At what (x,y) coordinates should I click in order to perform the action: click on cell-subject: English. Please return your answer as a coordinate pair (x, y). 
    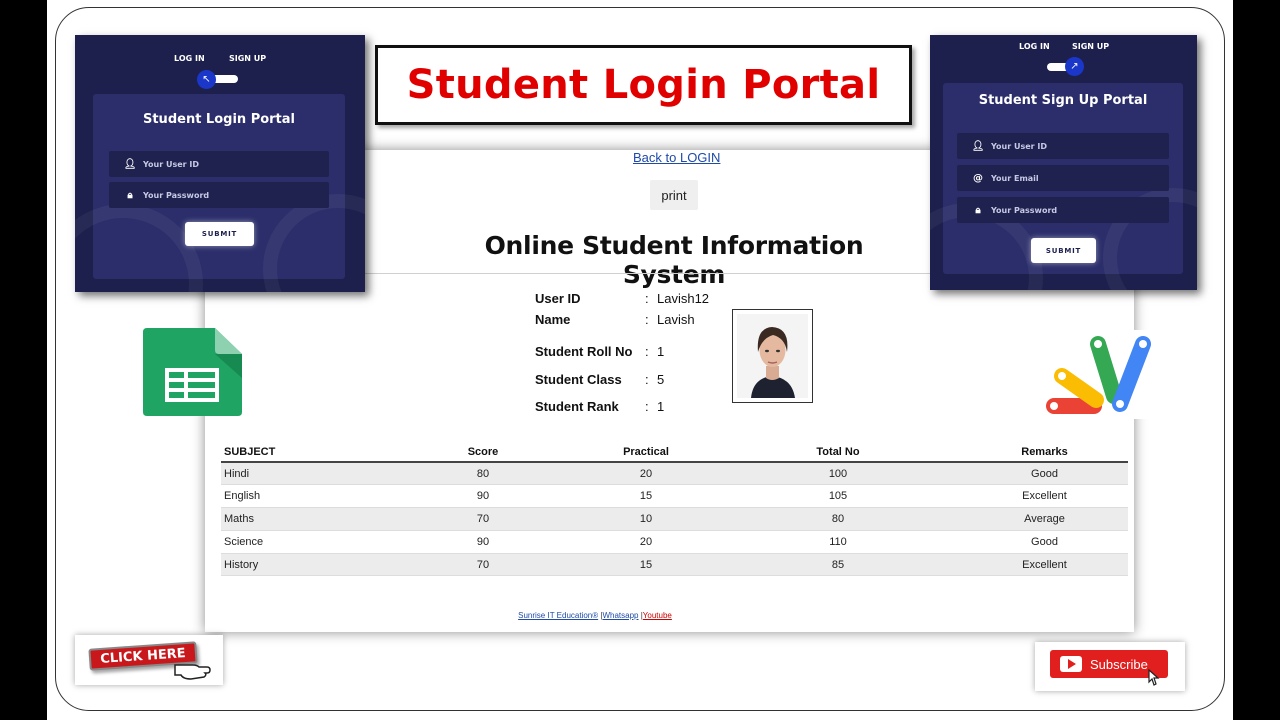
    Looking at the image, I should click on (305, 496).